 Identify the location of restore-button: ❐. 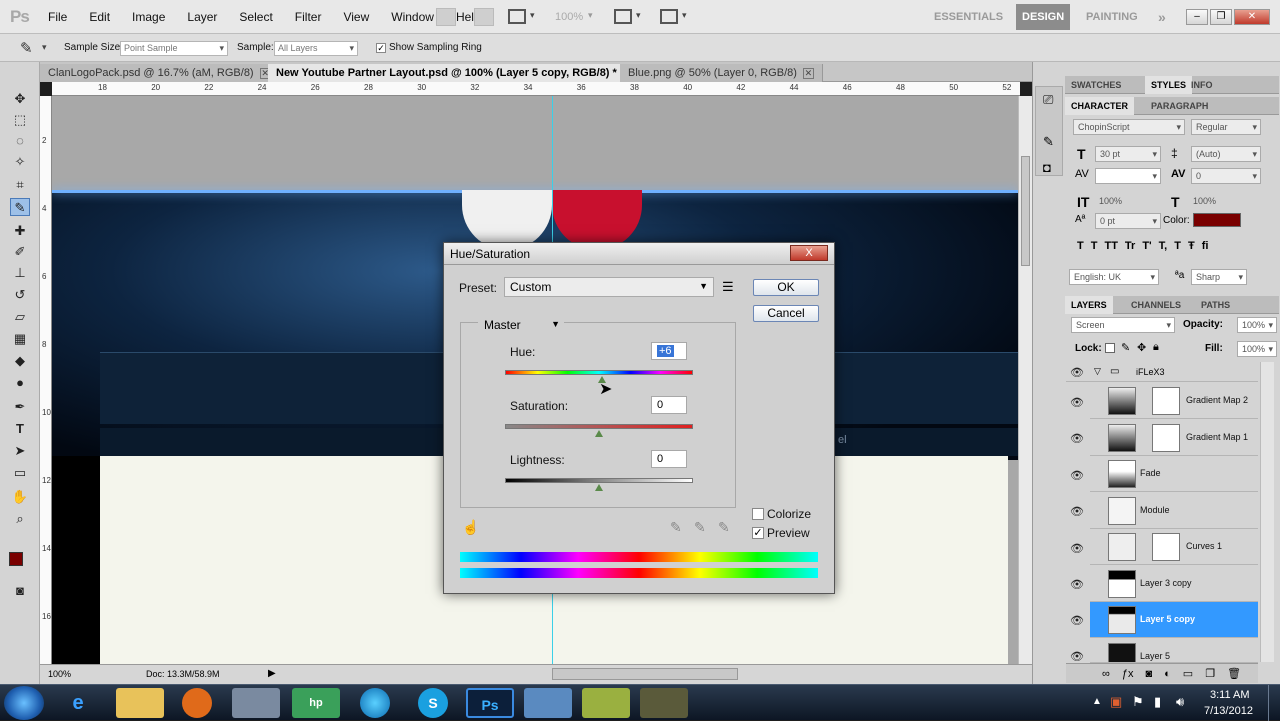
(1221, 17).